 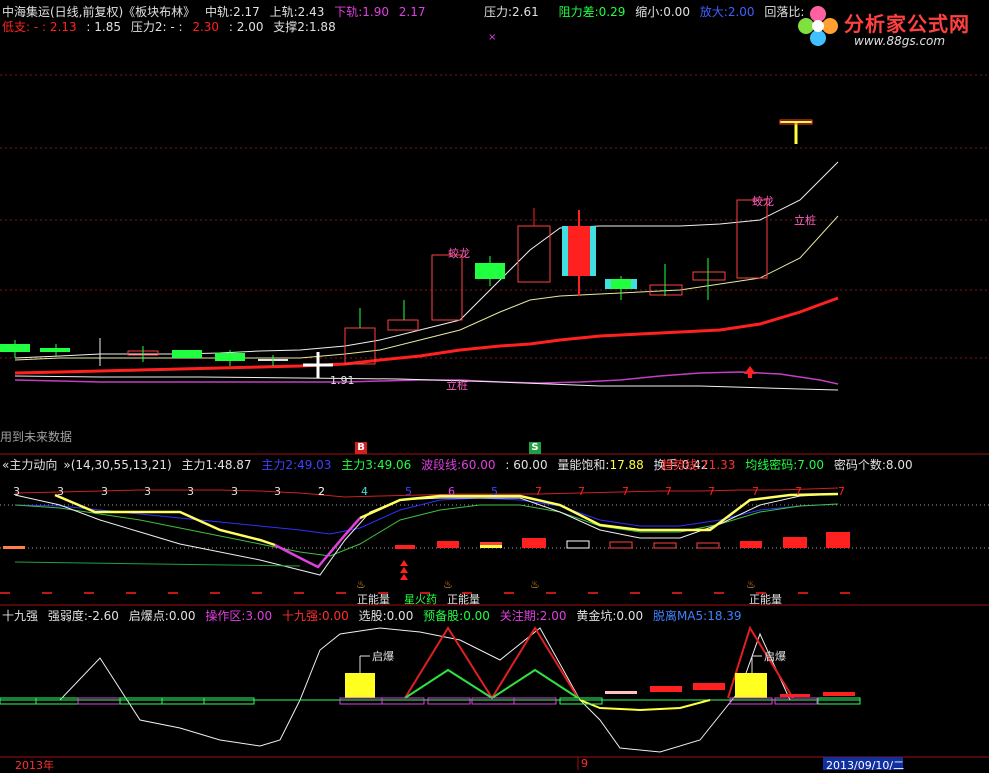 What do you see at coordinates (315, 616) in the screenshot?
I see `n19: 十九强:0.00` at bounding box center [315, 616].